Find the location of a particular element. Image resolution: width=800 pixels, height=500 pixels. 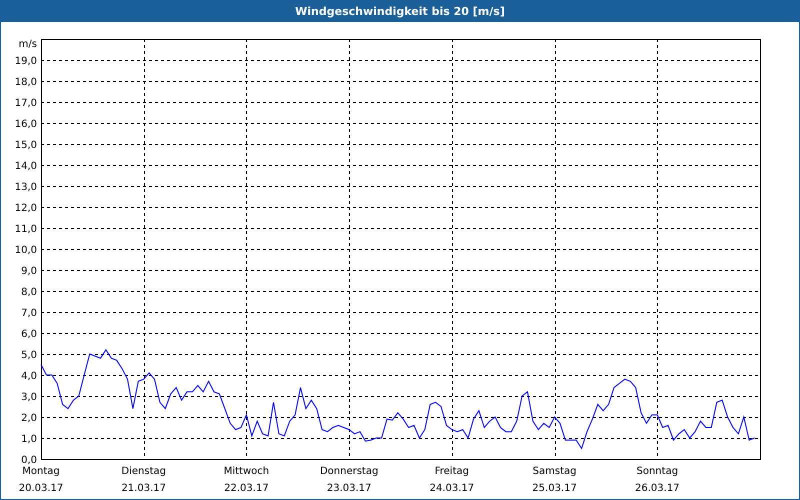

y-tick-label: 18,0 is located at coordinates (25, 82).